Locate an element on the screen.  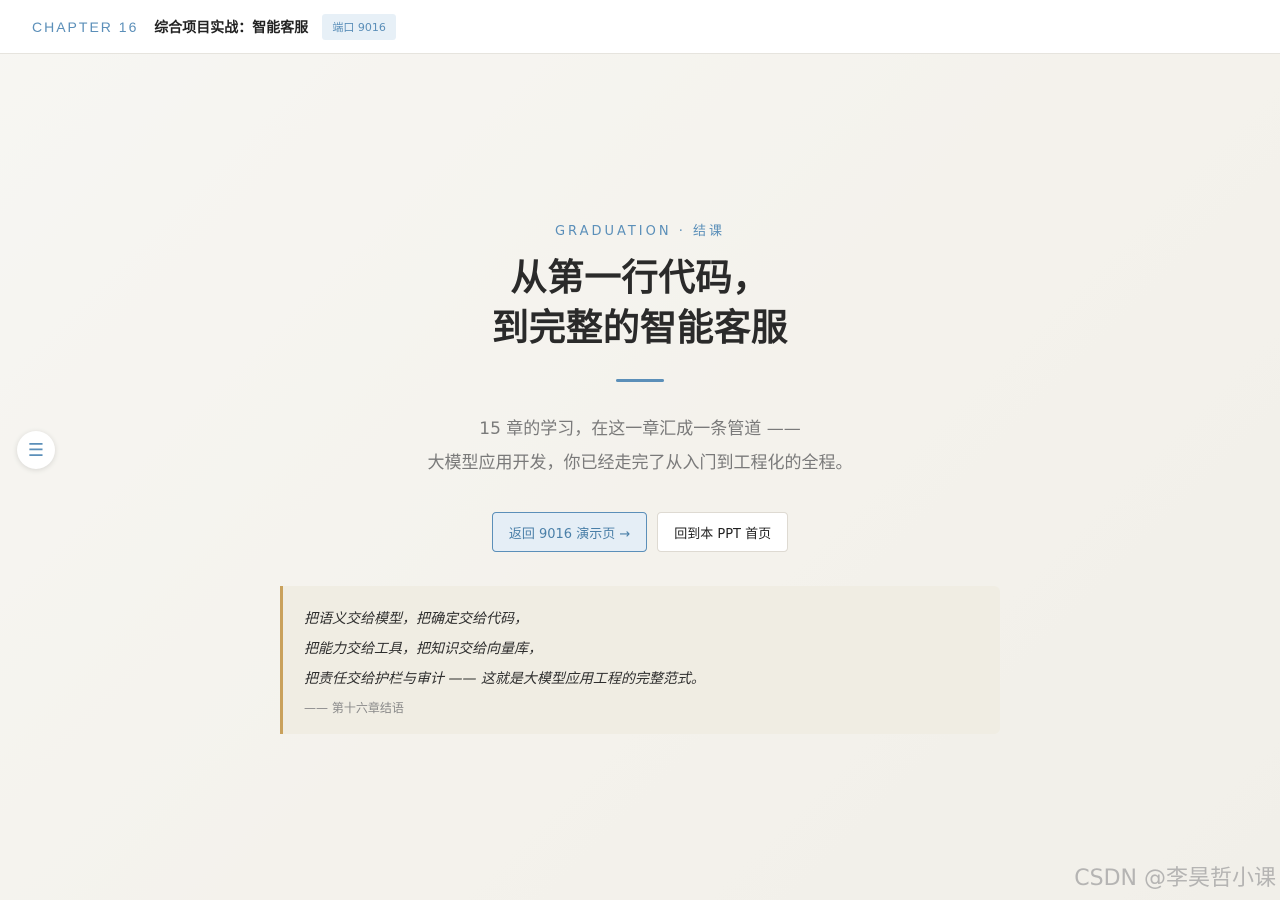
title-divider is located at coordinates (640, 380).